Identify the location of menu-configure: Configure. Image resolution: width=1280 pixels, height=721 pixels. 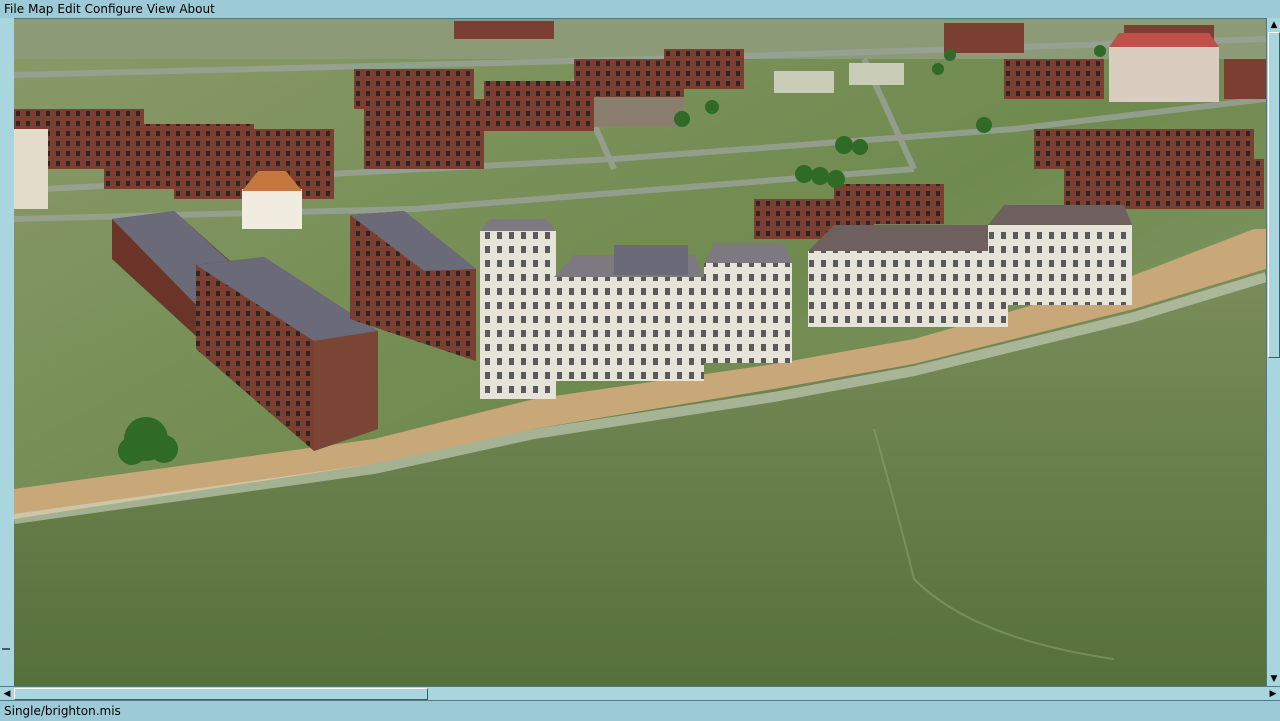
(114, 9).